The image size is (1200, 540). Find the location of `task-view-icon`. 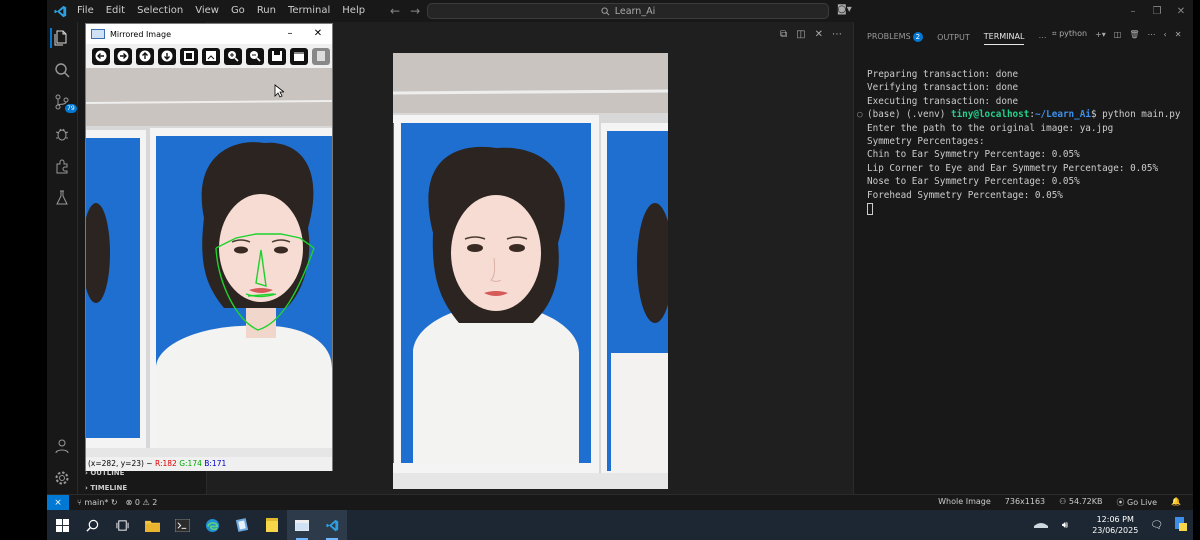

task-view-icon is located at coordinates (122, 525).